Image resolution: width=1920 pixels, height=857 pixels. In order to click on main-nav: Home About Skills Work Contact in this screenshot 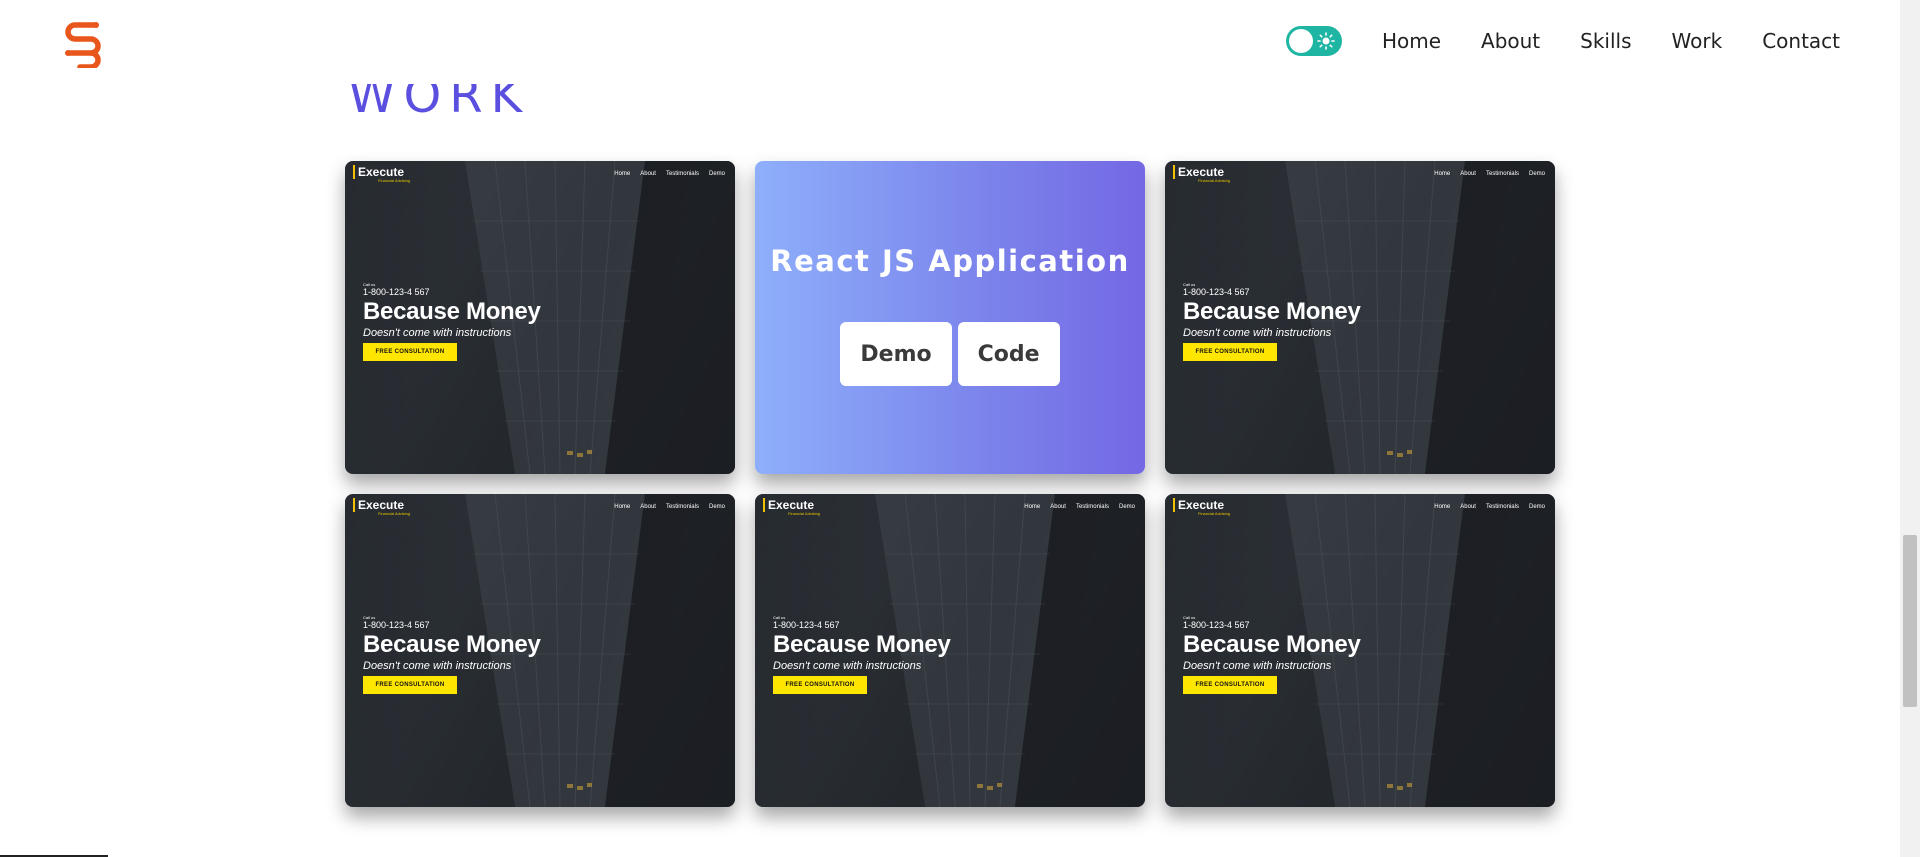, I will do `click(1562, 41)`.